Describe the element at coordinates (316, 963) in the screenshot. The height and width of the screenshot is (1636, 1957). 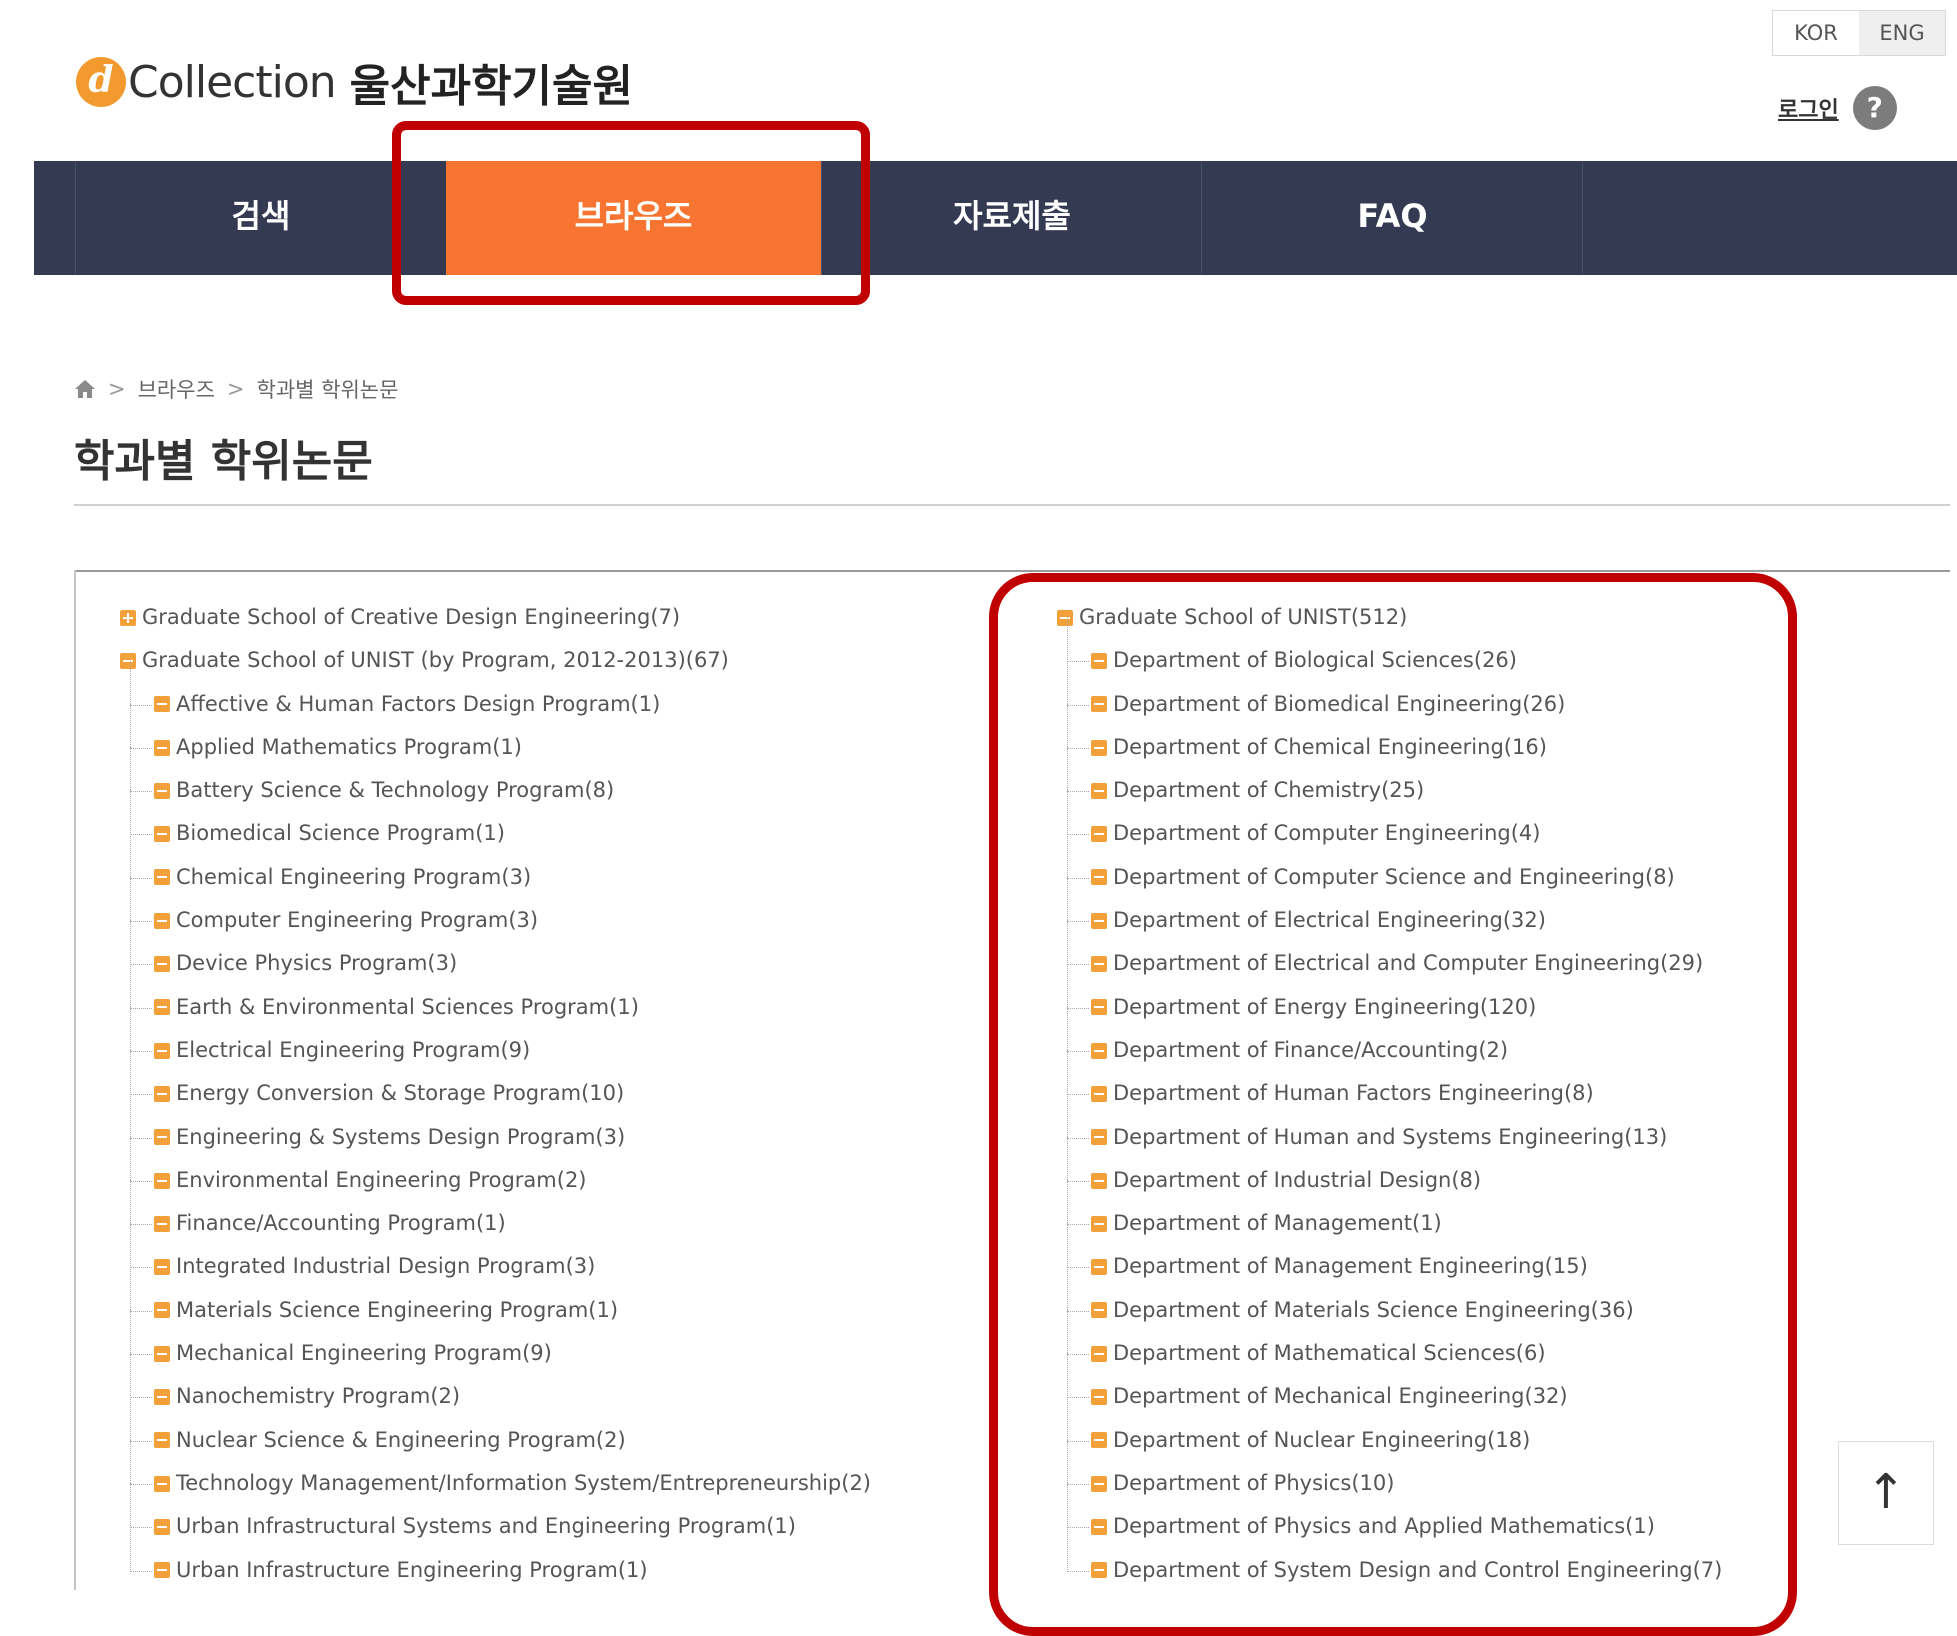
I see `tree-leaf-label: Device Physics Program(3)` at that location.